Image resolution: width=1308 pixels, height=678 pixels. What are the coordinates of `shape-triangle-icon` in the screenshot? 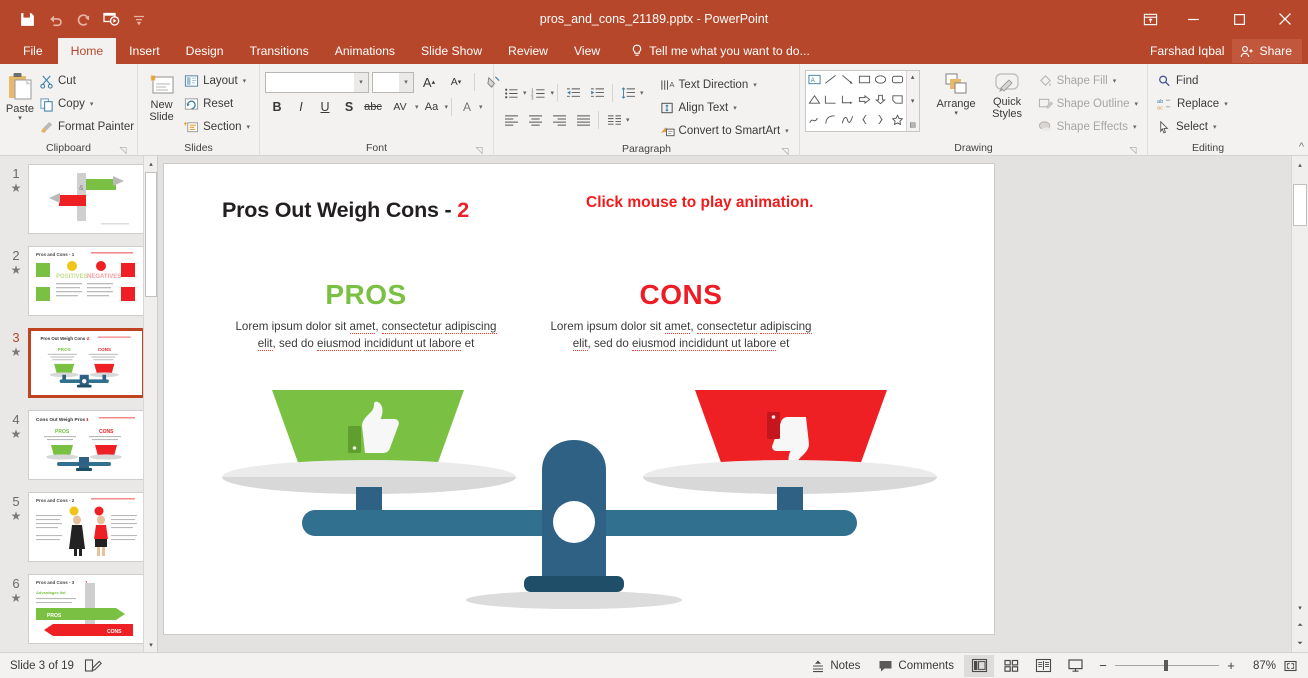 It's located at (814, 101).